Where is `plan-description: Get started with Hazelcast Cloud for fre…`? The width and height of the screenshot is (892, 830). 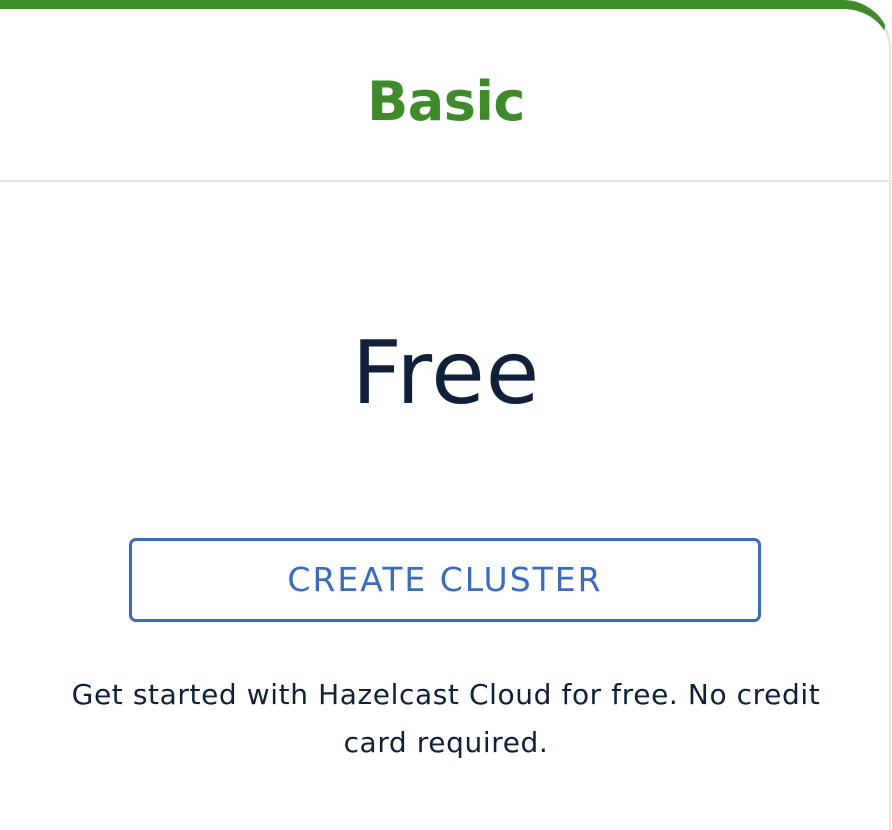 plan-description: Get started with Hazelcast Cloud for fre… is located at coordinates (446, 718).